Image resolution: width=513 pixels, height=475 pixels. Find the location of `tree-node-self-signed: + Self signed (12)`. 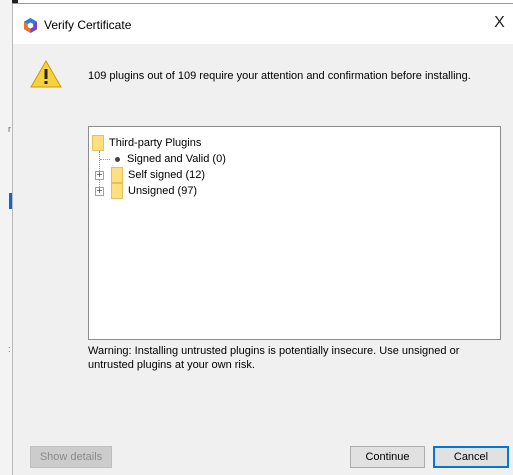

tree-node-self-signed: + Self signed (12) is located at coordinates (192, 175).